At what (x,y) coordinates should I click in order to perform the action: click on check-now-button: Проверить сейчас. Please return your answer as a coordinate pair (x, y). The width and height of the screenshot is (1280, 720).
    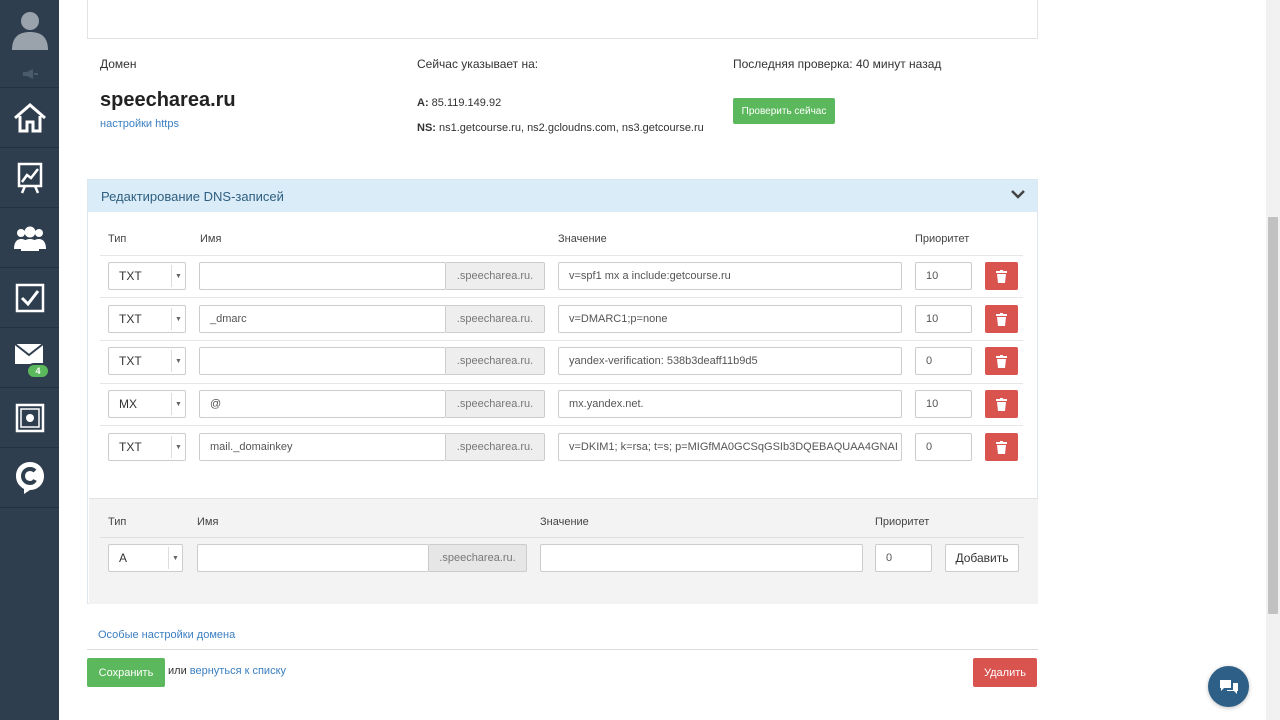
    Looking at the image, I should click on (784, 111).